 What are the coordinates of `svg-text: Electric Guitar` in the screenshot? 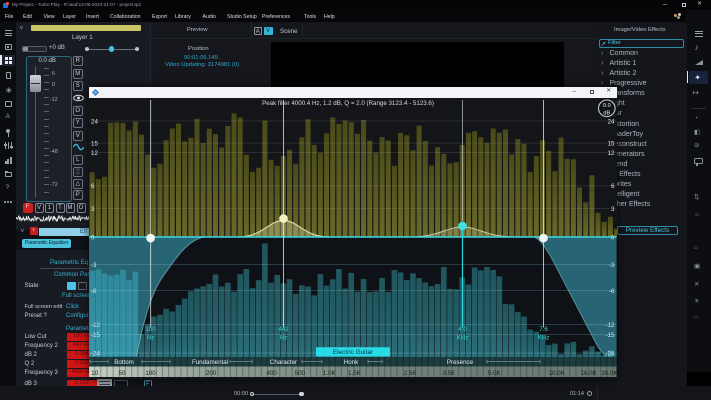 It's located at (353, 352).